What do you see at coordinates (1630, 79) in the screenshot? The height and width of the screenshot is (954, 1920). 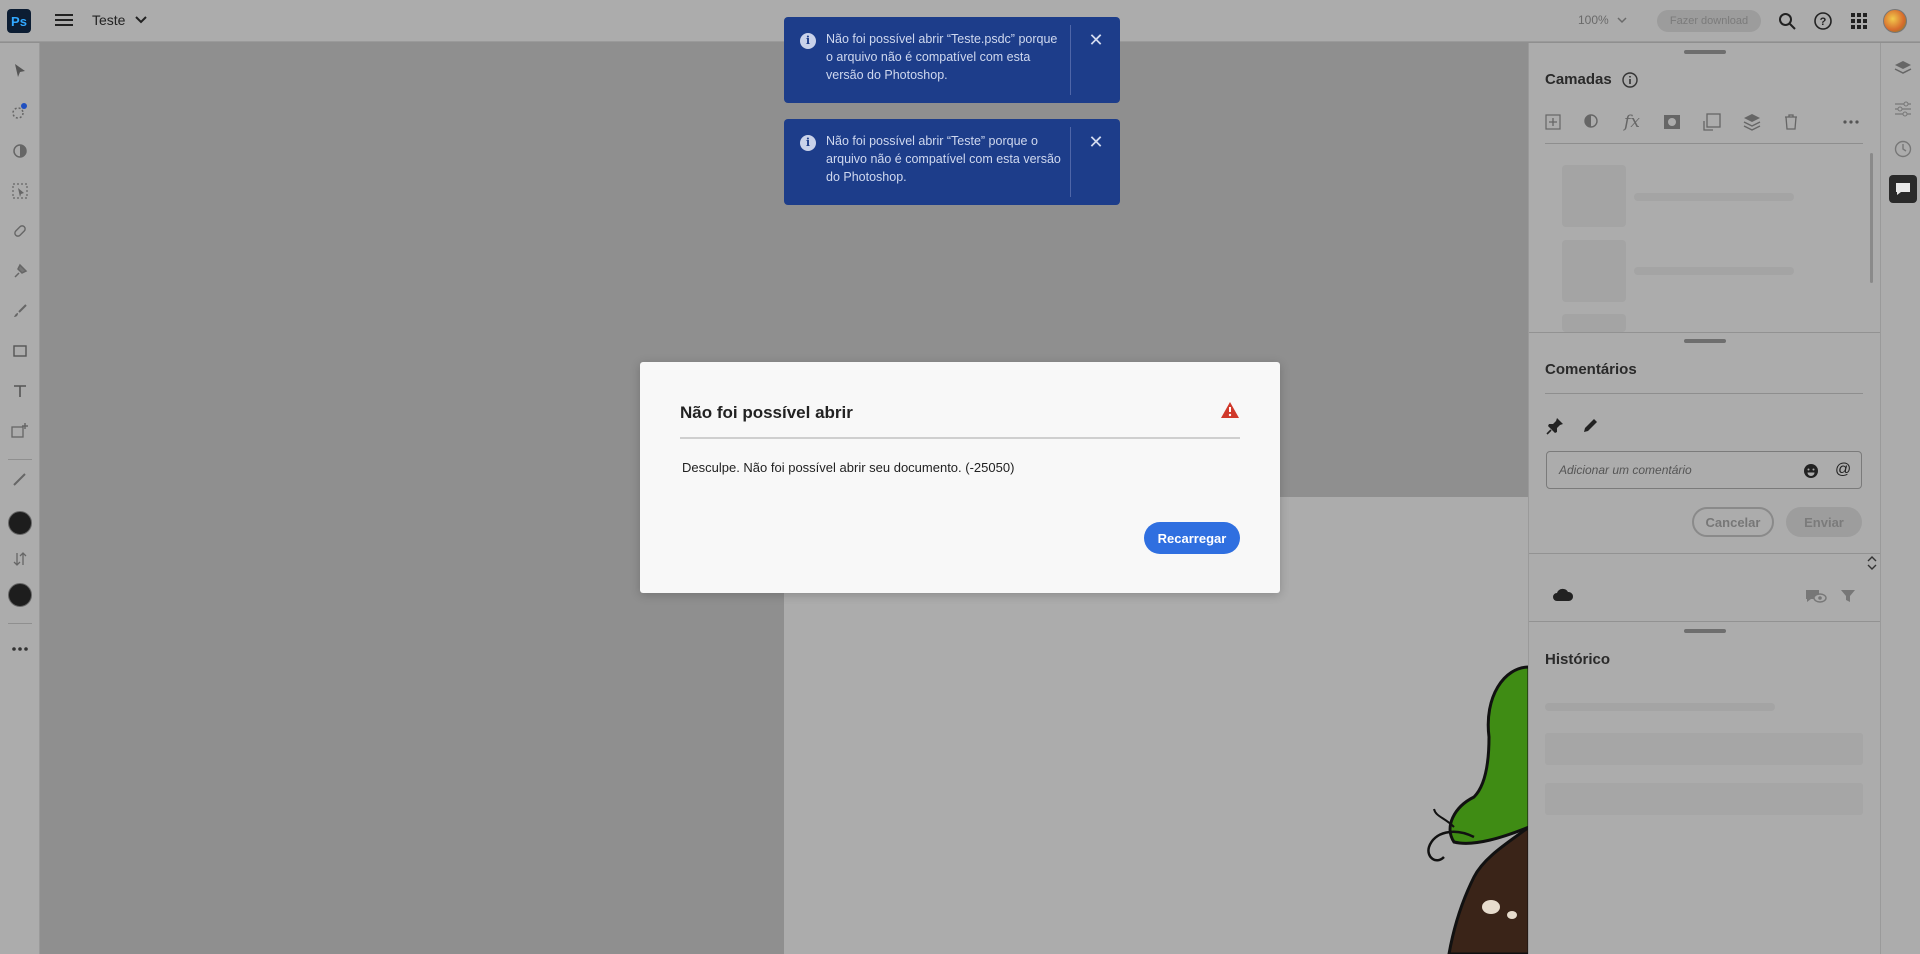 I see `info-icon` at bounding box center [1630, 79].